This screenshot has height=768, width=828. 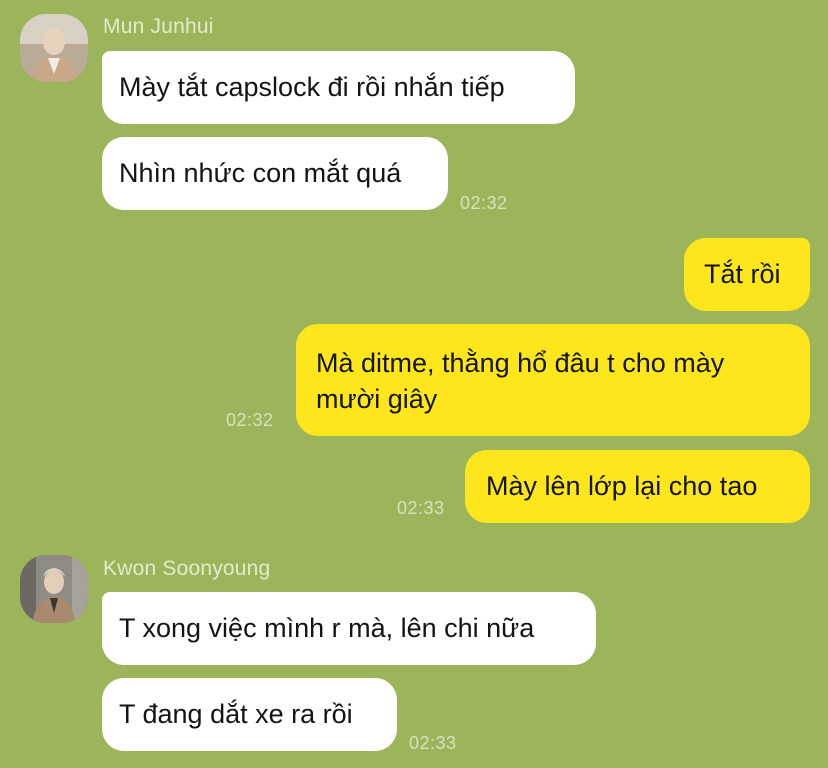 I want to click on message-bubble: Mày lên lớp lại cho tao, so click(x=637, y=486).